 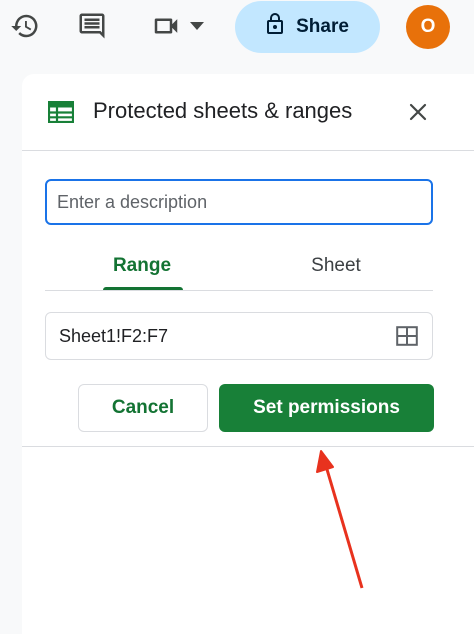 What do you see at coordinates (340, 519) in the screenshot?
I see `annotation-arrow-icon` at bounding box center [340, 519].